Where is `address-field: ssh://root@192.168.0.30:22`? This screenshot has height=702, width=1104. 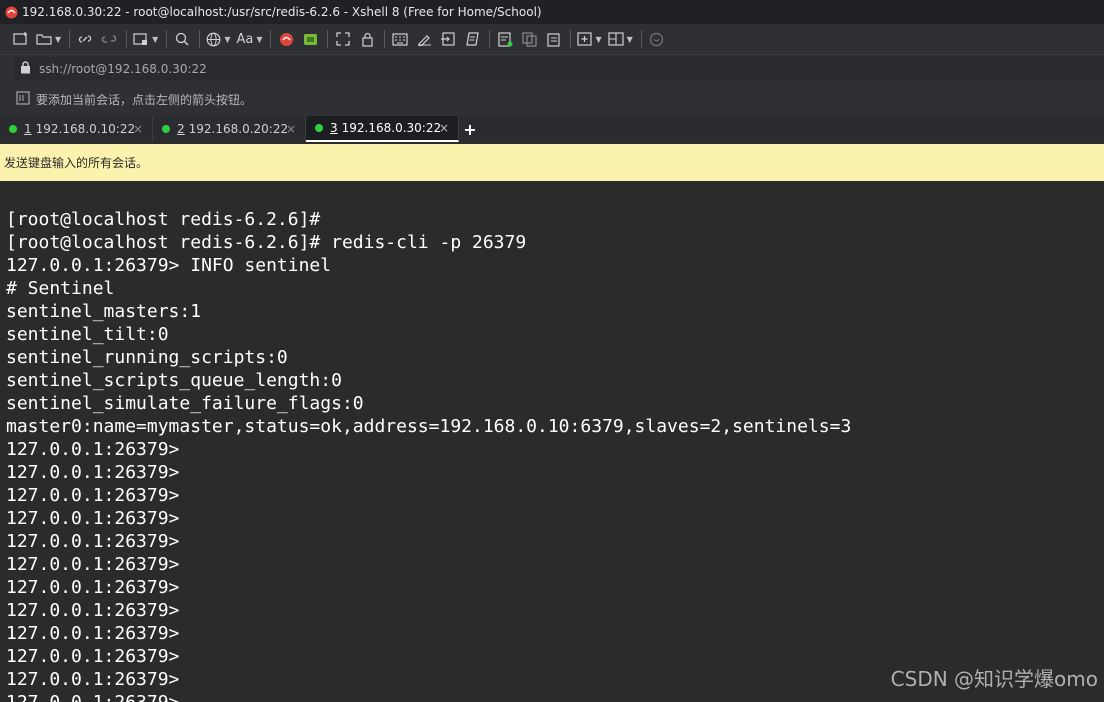
address-field: ssh://root@192.168.0.30:22 is located at coordinates (559, 68).